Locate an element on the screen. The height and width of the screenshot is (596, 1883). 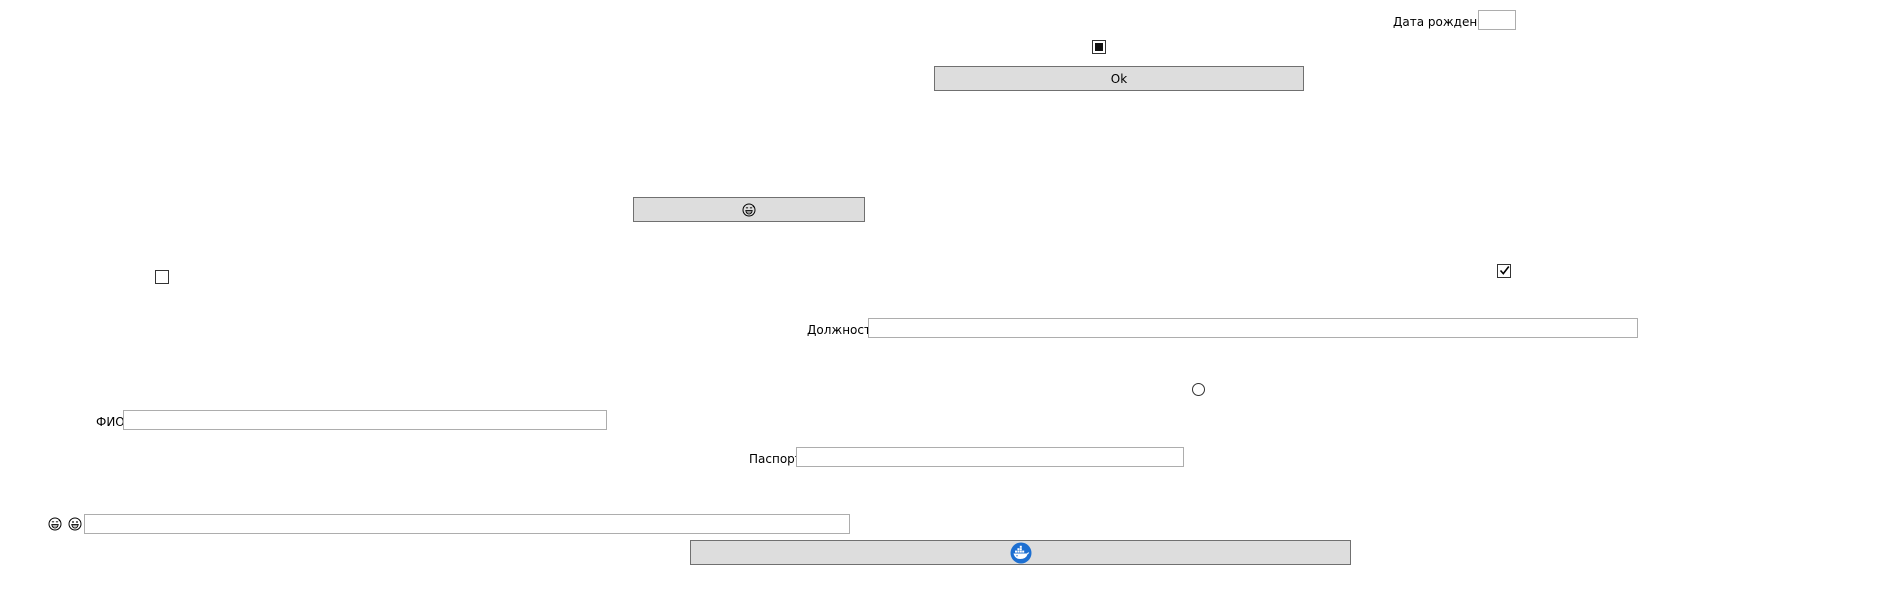
passport-input is located at coordinates (990, 457).